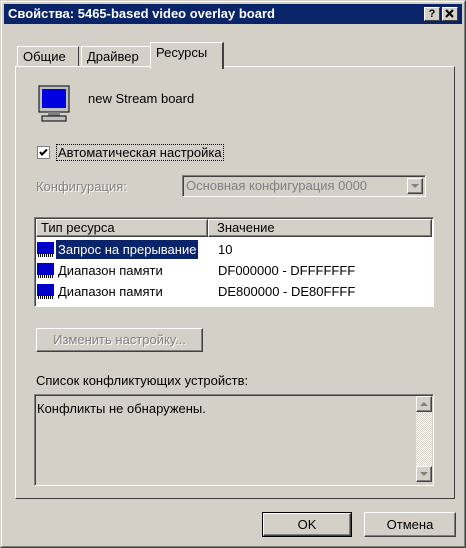  What do you see at coordinates (140, 152) in the screenshot?
I see `auto-config-label: Автоматическая настройка` at bounding box center [140, 152].